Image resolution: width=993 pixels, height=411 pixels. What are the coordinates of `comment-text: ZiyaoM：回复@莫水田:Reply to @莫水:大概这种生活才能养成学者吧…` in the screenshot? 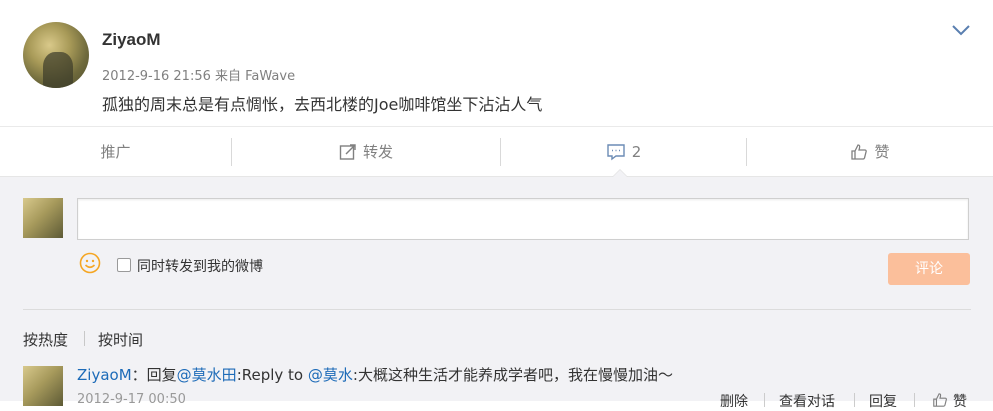 It's located at (375, 374).